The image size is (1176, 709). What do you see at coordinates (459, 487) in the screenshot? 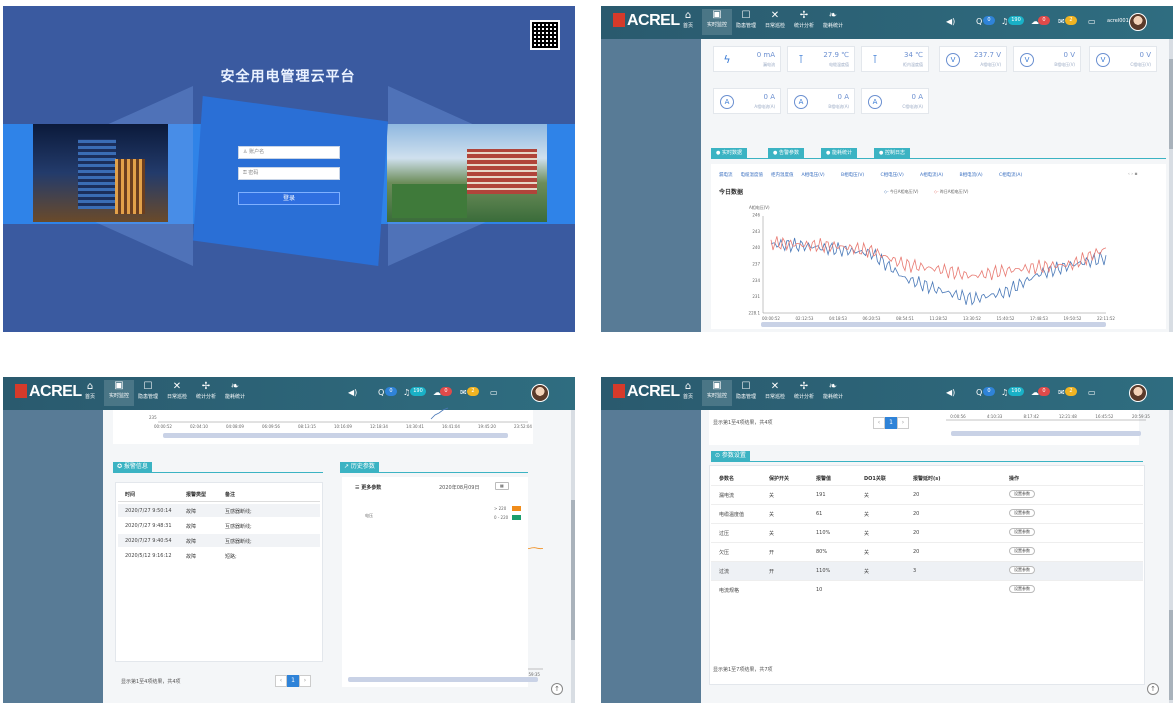
I see `history-date-picker: 2020年08月09日` at bounding box center [459, 487].